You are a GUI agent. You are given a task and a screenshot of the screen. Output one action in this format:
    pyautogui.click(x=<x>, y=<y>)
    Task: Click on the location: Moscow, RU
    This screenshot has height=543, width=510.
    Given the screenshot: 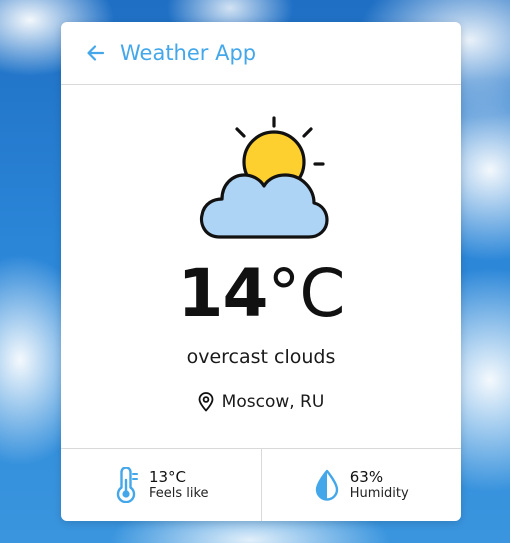 What is the action you would take?
    pyautogui.click(x=261, y=402)
    